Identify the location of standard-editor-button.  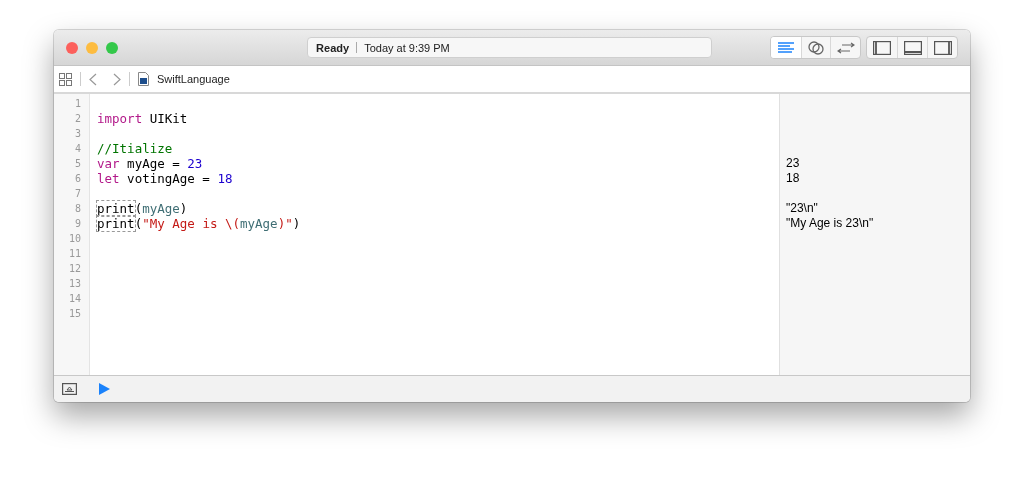
(785, 47).